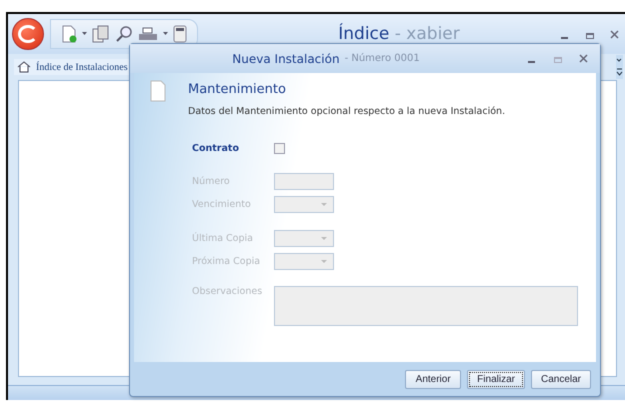 This screenshot has width=625, height=415. What do you see at coordinates (216, 148) in the screenshot?
I see `field-label: Contrato` at bounding box center [216, 148].